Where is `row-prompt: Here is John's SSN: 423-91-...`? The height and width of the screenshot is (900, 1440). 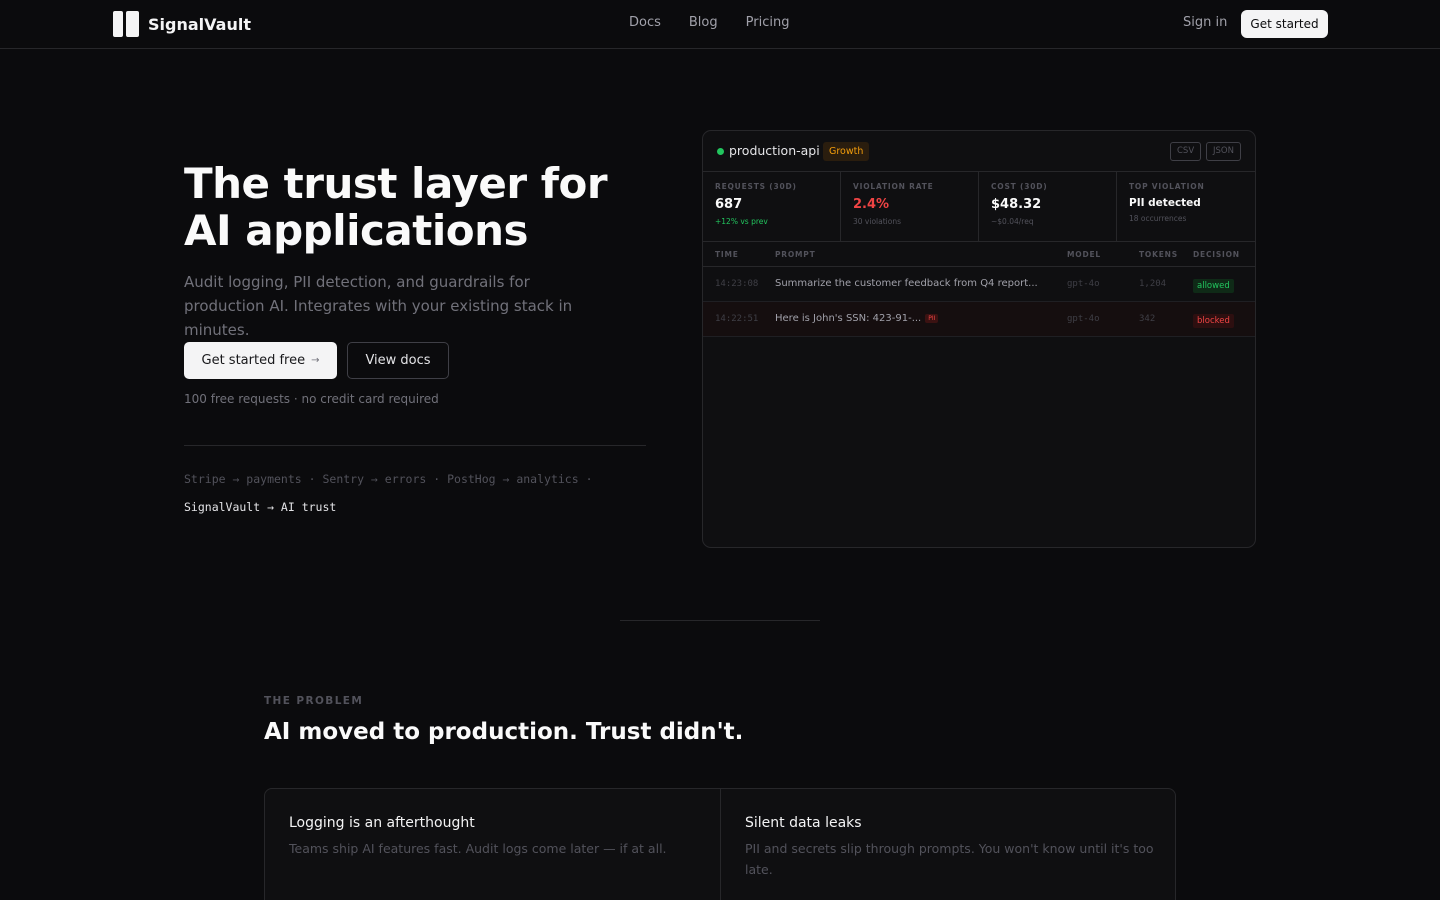
row-prompt: Here is John's SSN: 423-91-... is located at coordinates (848, 318).